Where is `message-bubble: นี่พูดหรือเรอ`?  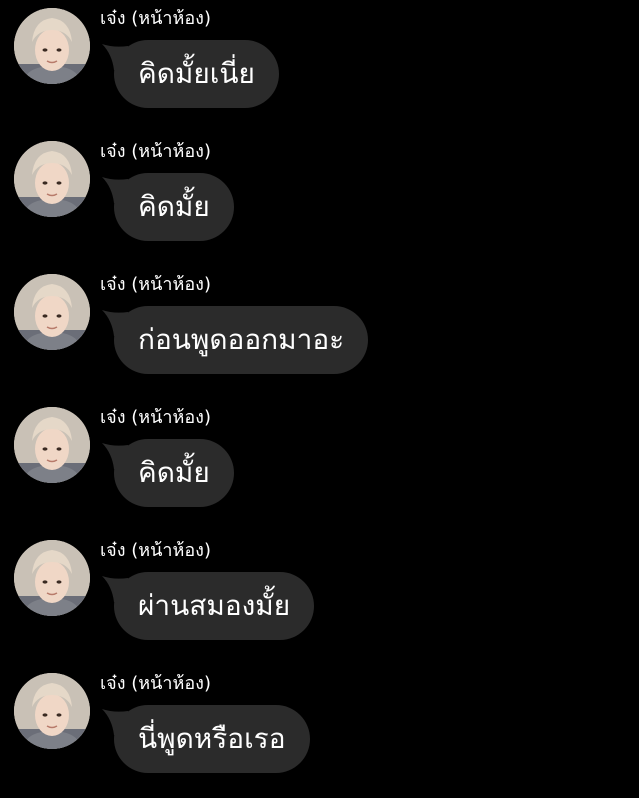 message-bubble: นี่พูดหรือเรอ is located at coordinates (206, 739).